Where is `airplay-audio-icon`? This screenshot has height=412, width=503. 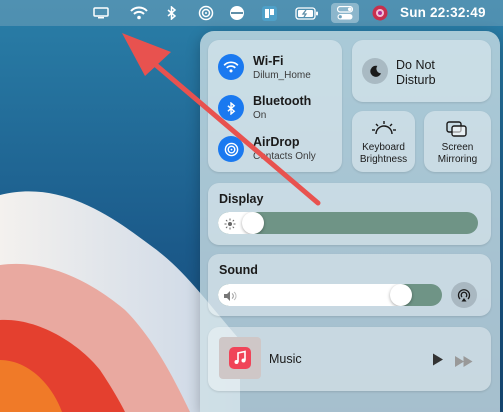
airplay-audio-icon is located at coordinates (464, 295).